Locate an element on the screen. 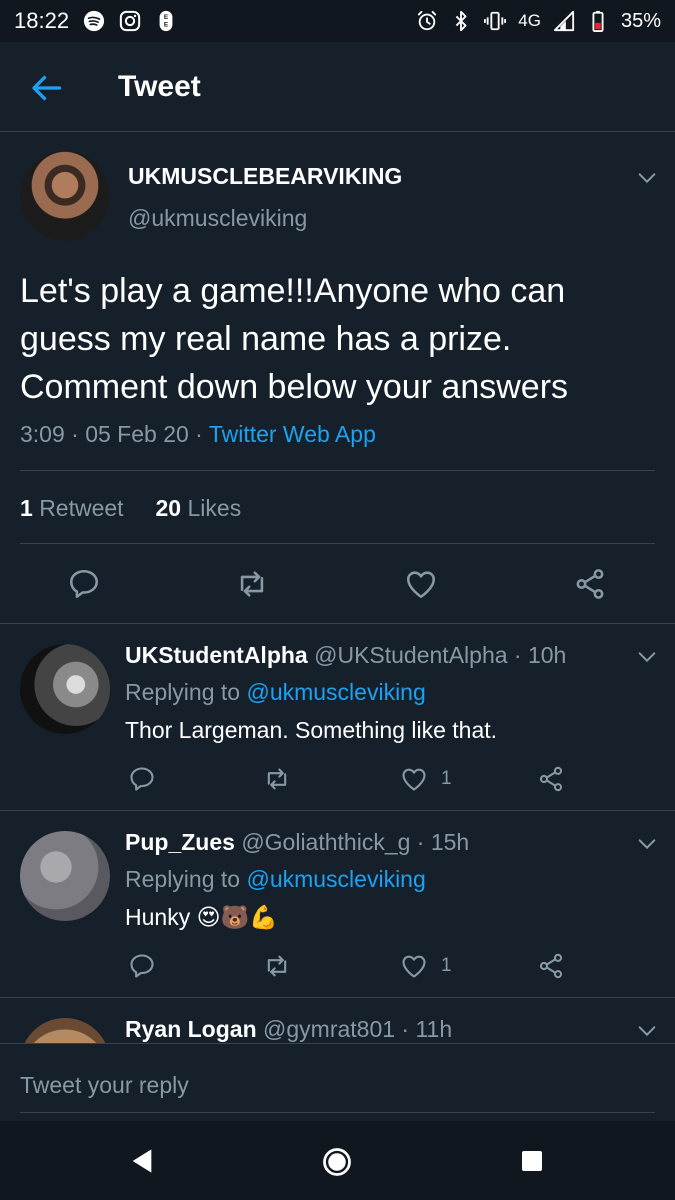  bluetooth-icon is located at coordinates (461, 21).